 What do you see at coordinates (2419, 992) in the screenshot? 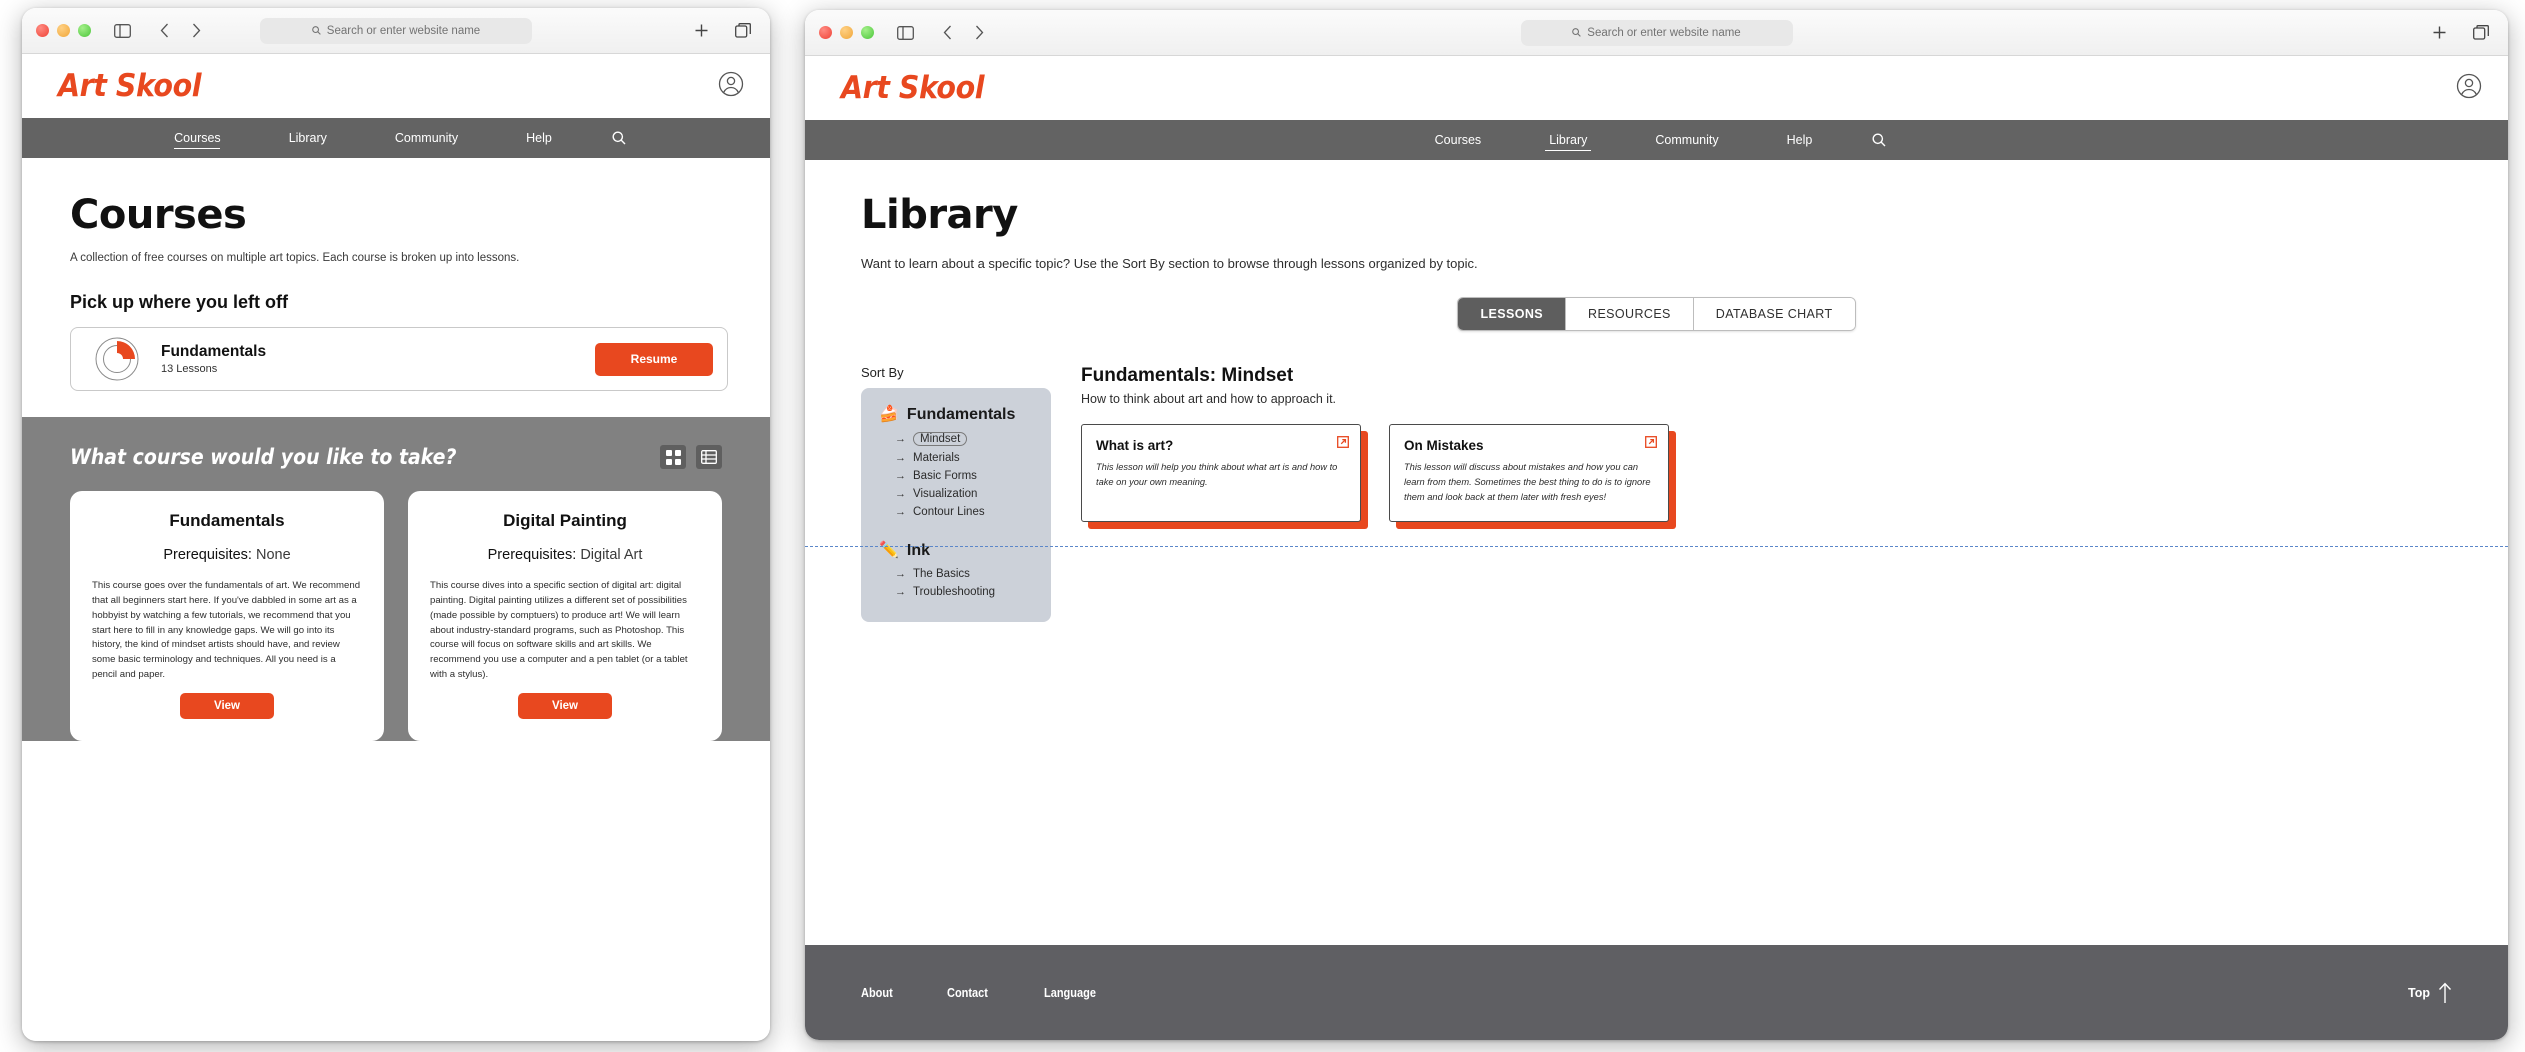
I see `back-to-top-label: Top` at bounding box center [2419, 992].